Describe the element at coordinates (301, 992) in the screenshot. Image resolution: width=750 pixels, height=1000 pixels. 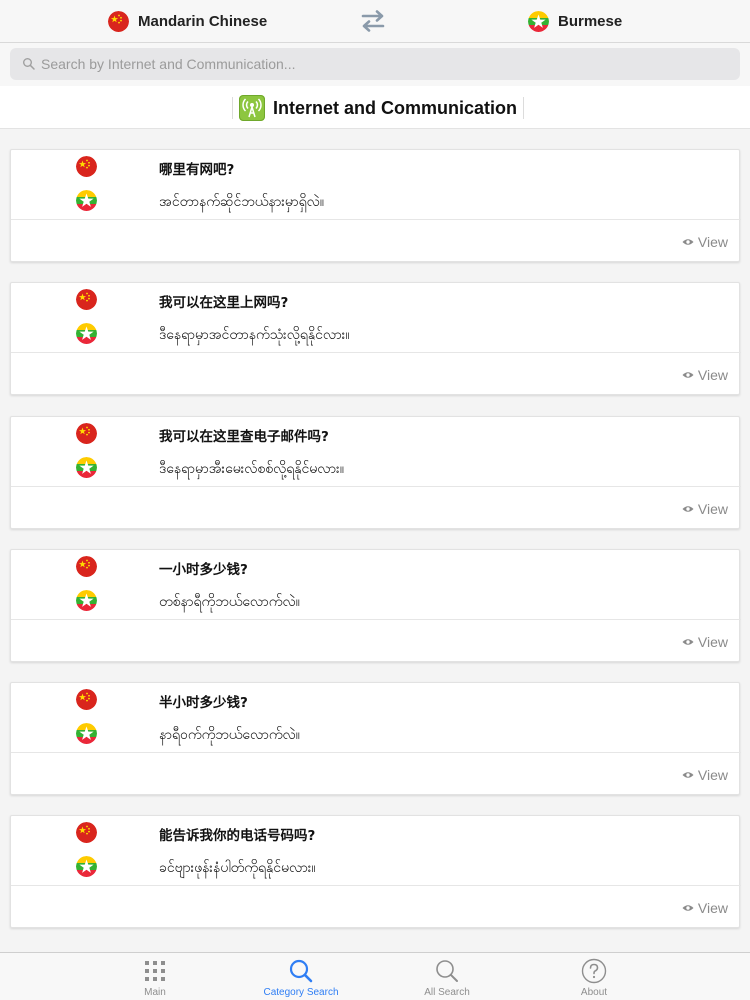
I see `tab-label: Category Search` at that location.